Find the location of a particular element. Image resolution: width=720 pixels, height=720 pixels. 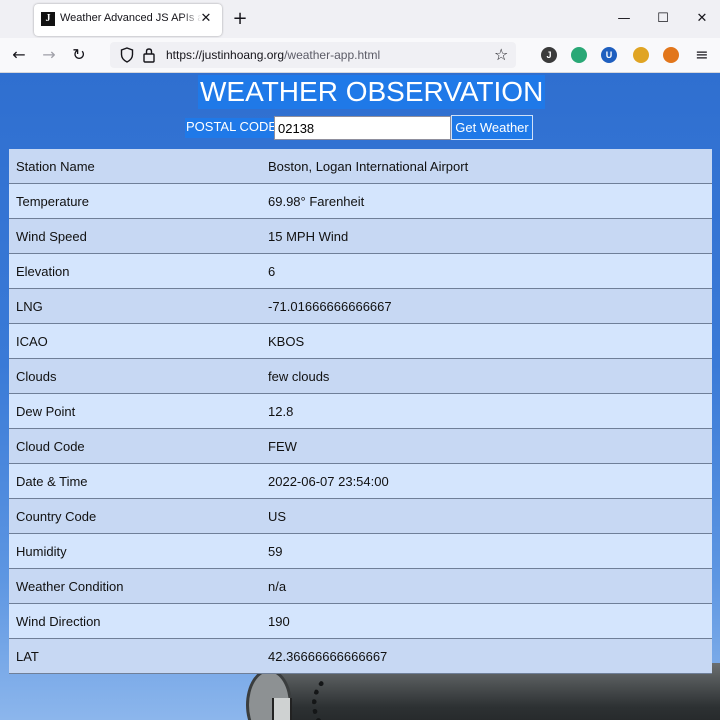

tab-strip: J Weather Advanced JS APIs and ✕ + — ☐ ✕ is located at coordinates (360, 19).